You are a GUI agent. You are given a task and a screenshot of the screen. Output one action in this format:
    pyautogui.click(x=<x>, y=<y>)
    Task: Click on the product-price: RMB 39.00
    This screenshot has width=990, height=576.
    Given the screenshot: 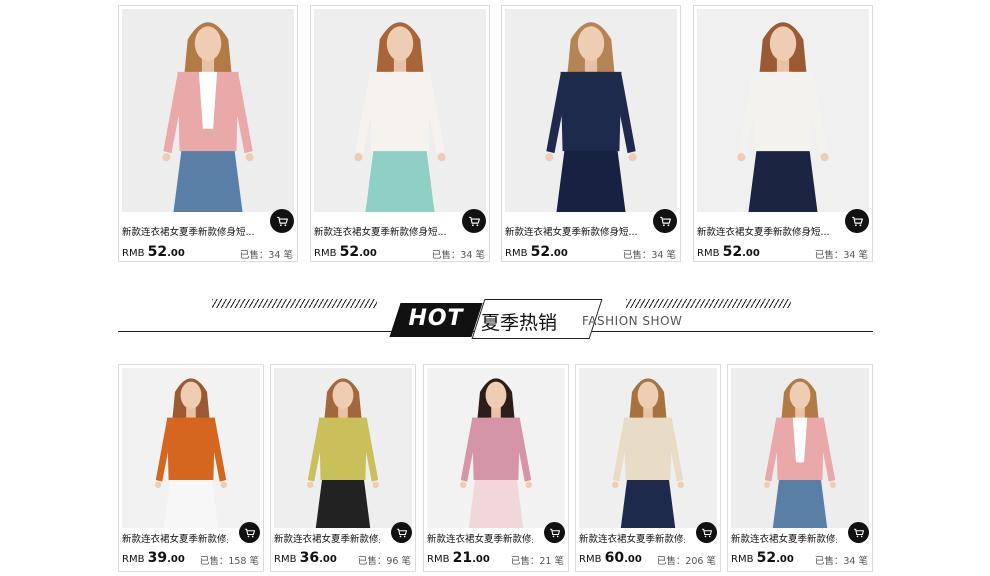 What is the action you would take?
    pyautogui.click(x=153, y=558)
    